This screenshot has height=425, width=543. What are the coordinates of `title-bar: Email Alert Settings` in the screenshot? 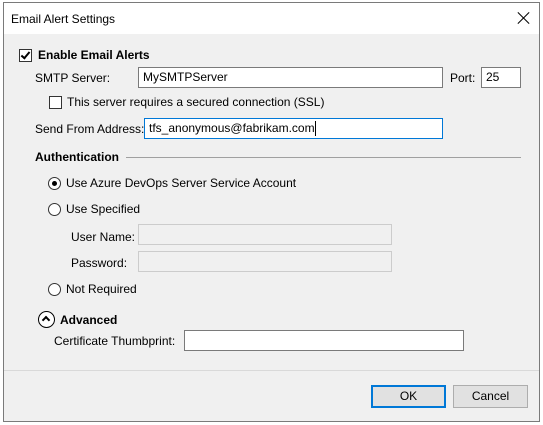 It's located at (271, 18).